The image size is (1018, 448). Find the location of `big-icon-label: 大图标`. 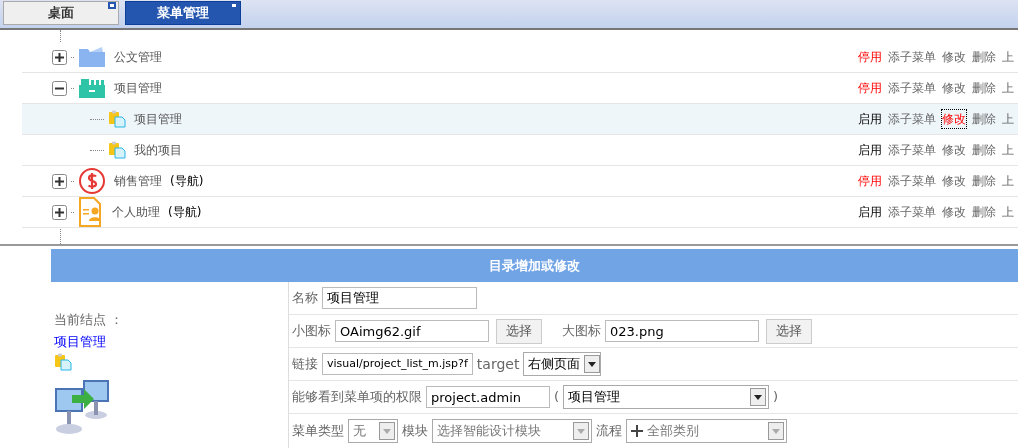

big-icon-label: 大图标 is located at coordinates (581, 331).